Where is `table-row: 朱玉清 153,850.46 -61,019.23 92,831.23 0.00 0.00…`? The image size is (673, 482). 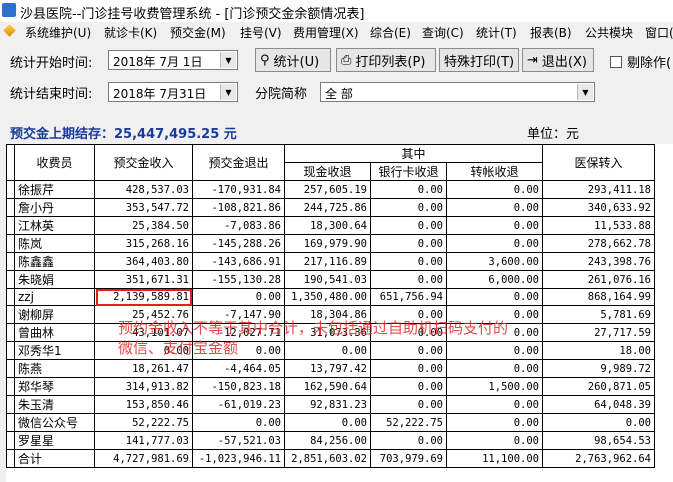
table-row: 朱玉清 153,850.46 -61,019.23 92,831.23 0.00 0.00… is located at coordinates (330, 404).